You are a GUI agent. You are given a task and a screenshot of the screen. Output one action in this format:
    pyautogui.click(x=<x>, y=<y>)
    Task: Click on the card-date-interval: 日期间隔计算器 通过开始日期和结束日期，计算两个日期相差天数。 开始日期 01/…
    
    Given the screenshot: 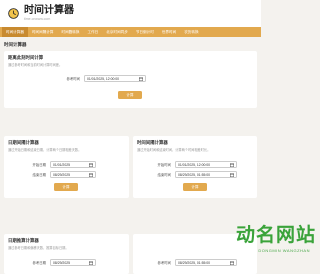 What is the action you would take?
    pyautogui.click(x=66, y=167)
    